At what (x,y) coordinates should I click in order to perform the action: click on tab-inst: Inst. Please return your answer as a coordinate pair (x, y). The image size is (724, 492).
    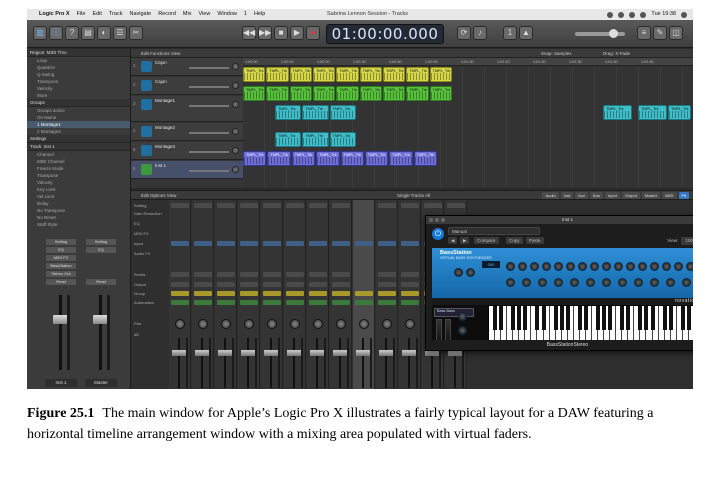
    Looking at the image, I should click on (567, 195).